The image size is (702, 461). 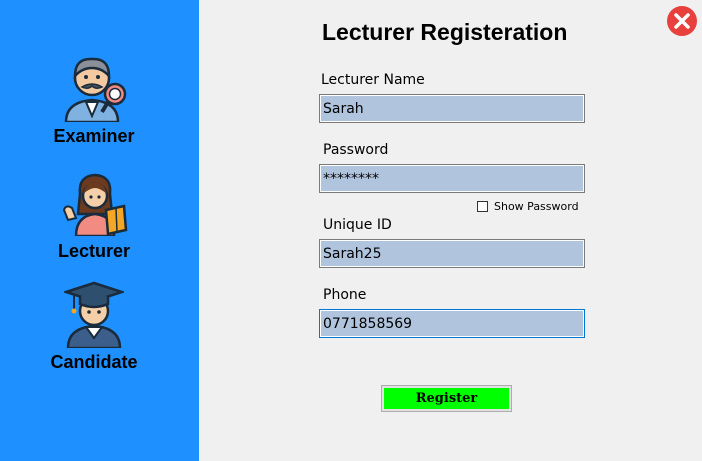 I want to click on show-password-label: Show Password, so click(x=536, y=206).